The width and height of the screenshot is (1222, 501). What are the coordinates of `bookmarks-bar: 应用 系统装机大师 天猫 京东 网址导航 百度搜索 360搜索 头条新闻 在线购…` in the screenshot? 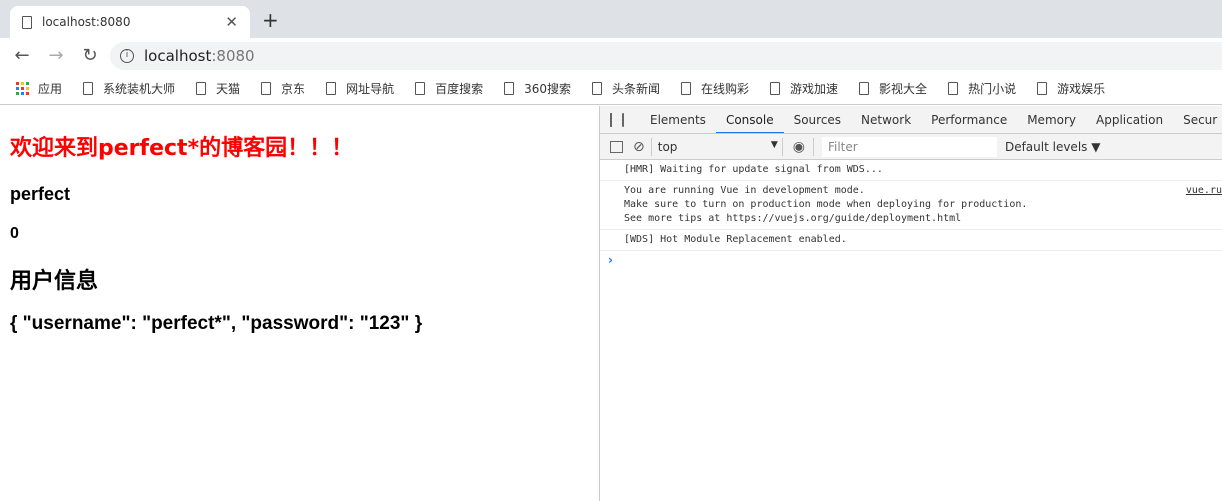 It's located at (611, 89).